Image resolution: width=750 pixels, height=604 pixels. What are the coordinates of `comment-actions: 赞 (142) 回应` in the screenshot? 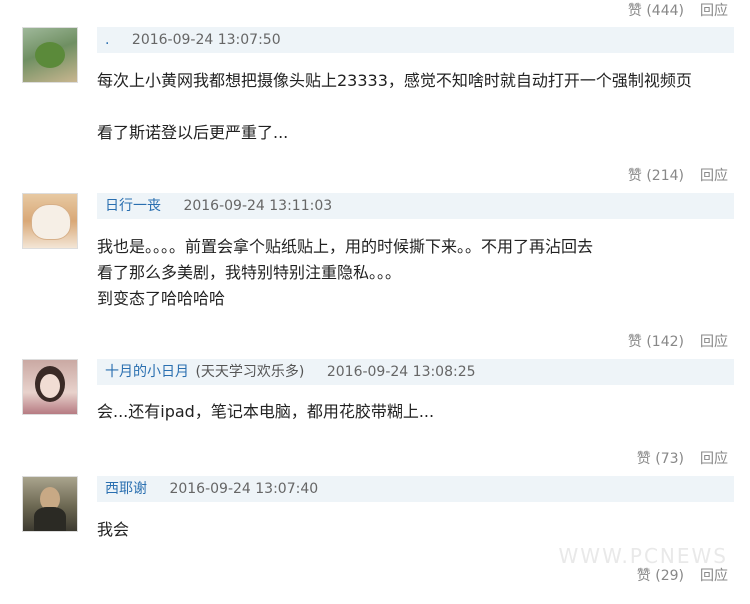 It's located at (678, 341).